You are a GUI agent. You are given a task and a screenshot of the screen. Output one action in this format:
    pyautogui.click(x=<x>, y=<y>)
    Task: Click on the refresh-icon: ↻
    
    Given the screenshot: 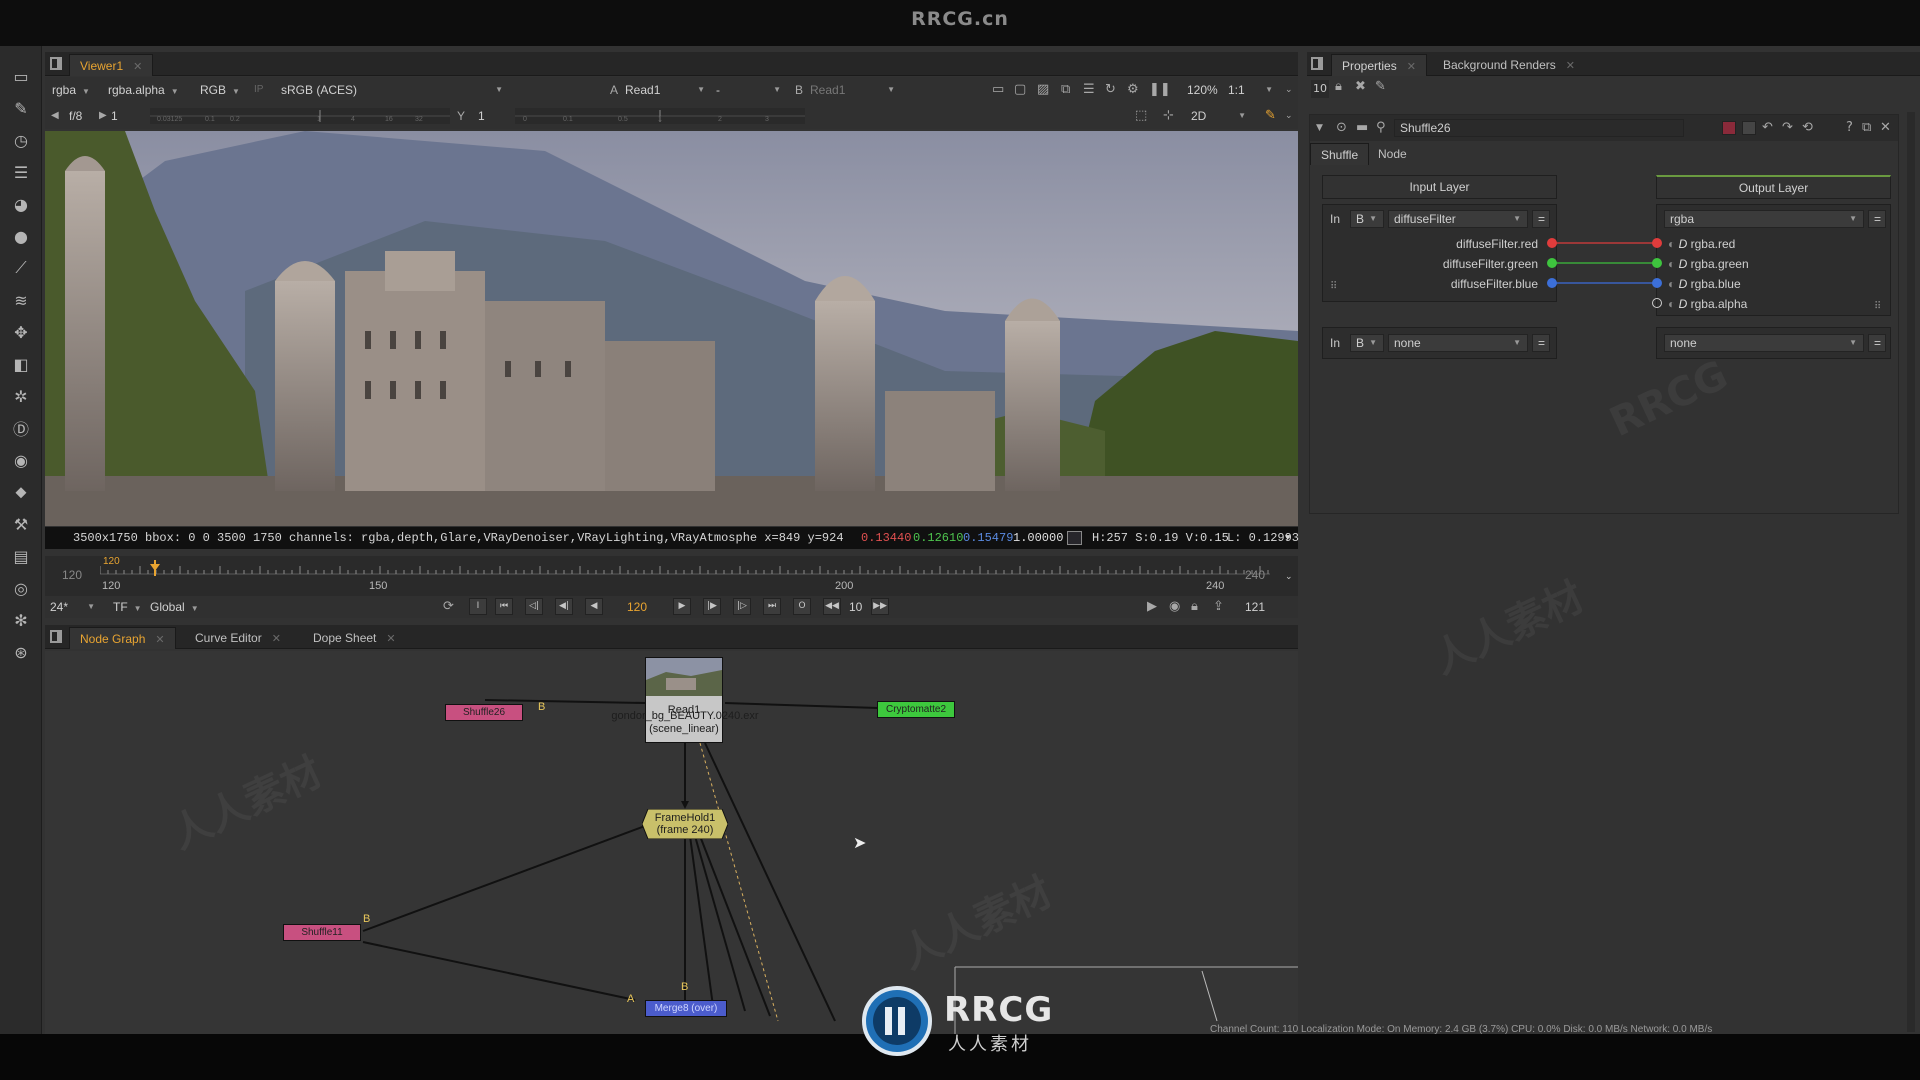 What is the action you would take?
    pyautogui.click(x=1110, y=90)
    